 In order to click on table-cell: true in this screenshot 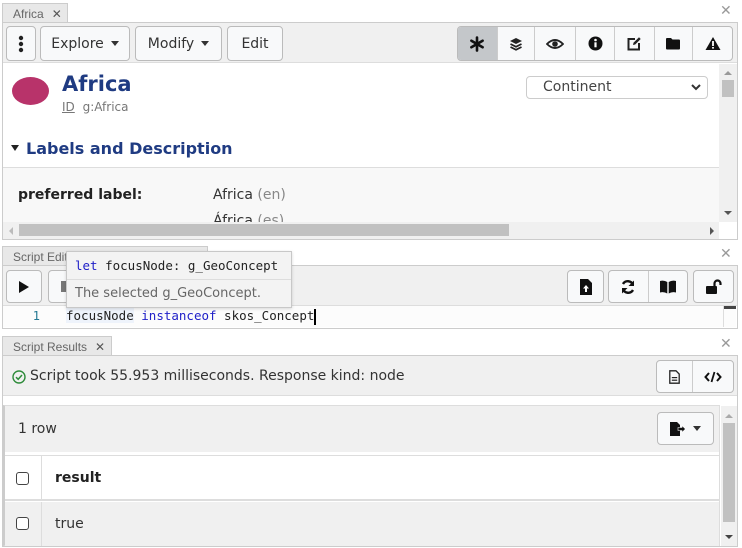, I will do `click(69, 524)`.